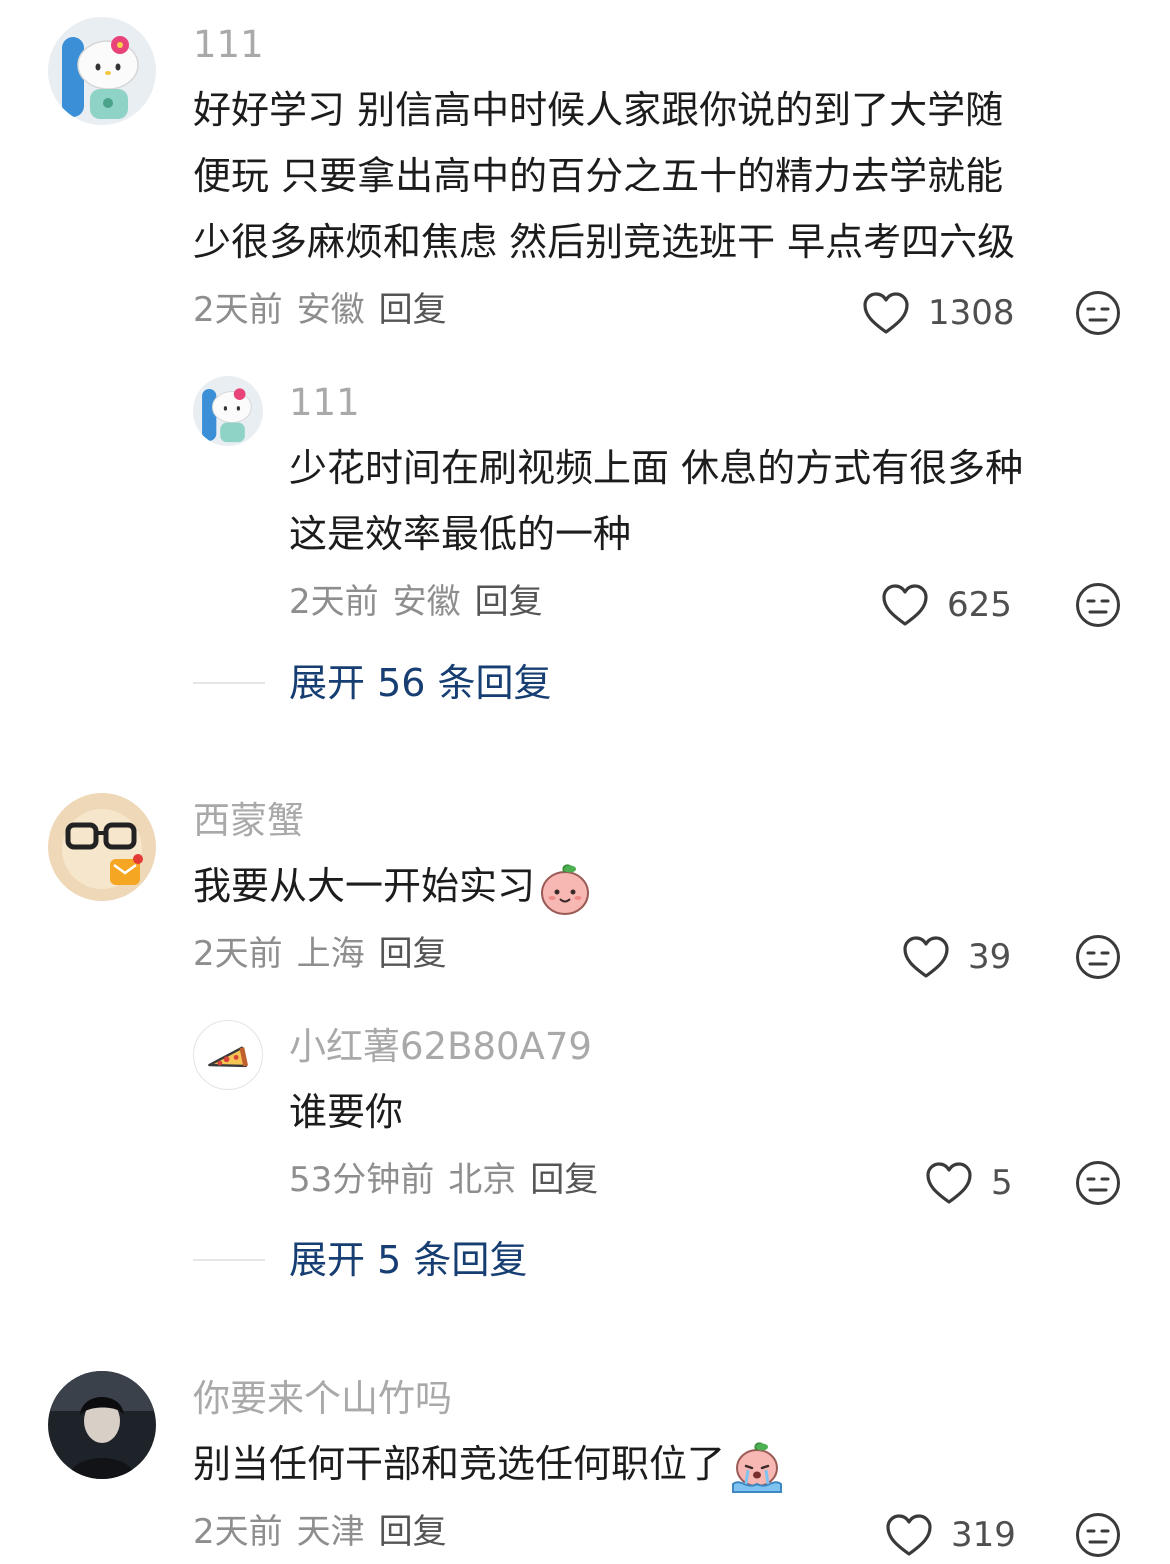  I want to click on comment-line: 谁要你, so click(346, 1112).